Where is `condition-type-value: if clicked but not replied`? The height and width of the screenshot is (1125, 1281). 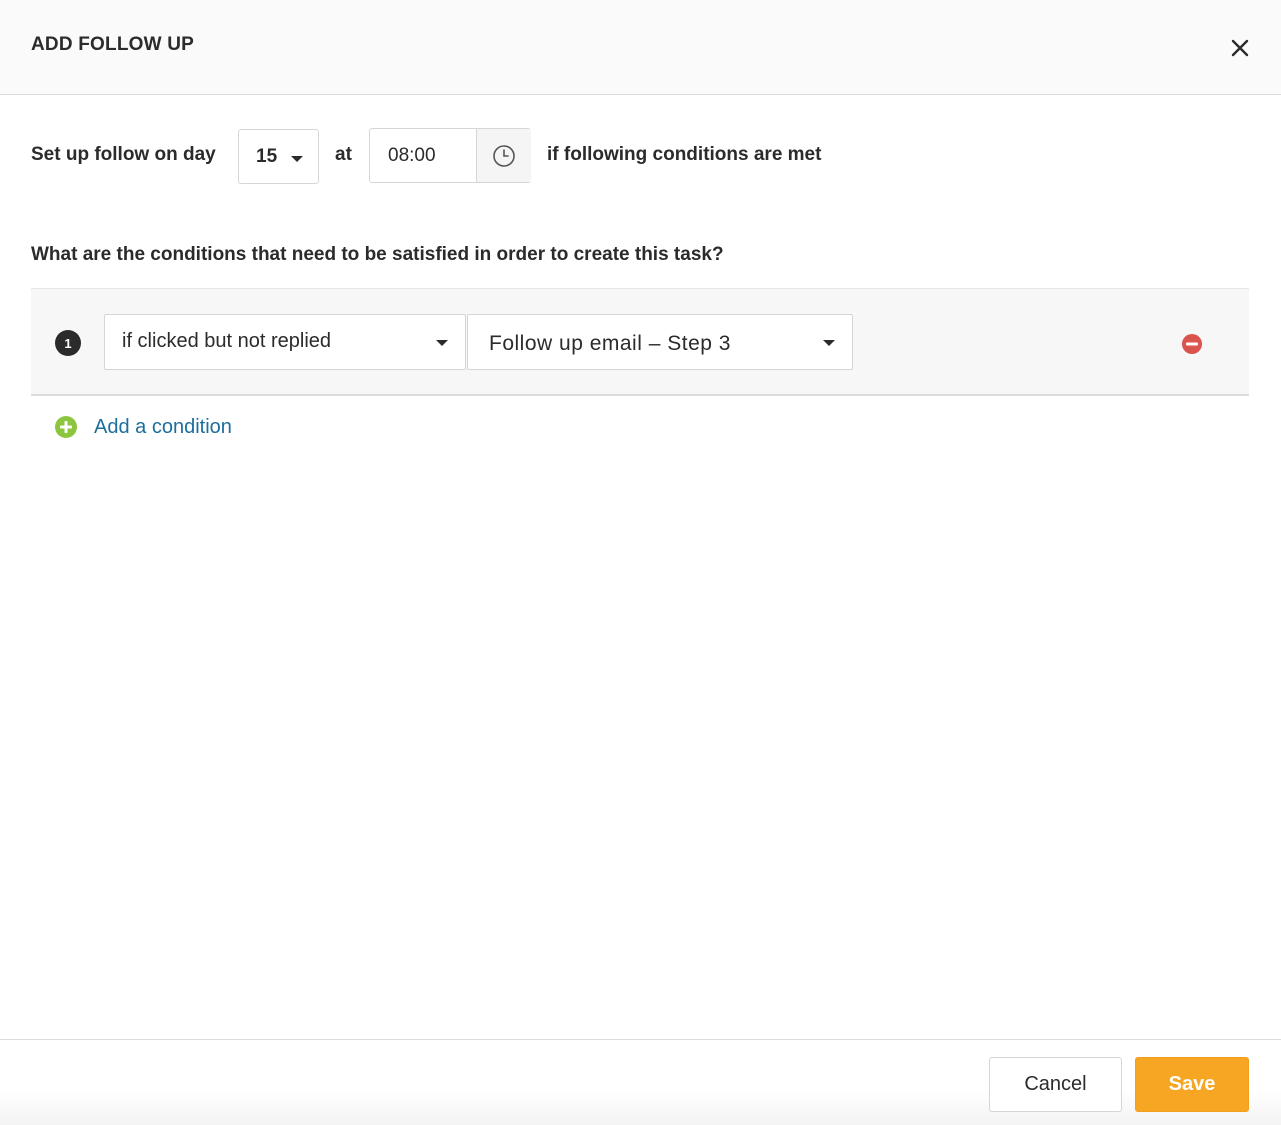 condition-type-value: if clicked but not replied is located at coordinates (227, 341).